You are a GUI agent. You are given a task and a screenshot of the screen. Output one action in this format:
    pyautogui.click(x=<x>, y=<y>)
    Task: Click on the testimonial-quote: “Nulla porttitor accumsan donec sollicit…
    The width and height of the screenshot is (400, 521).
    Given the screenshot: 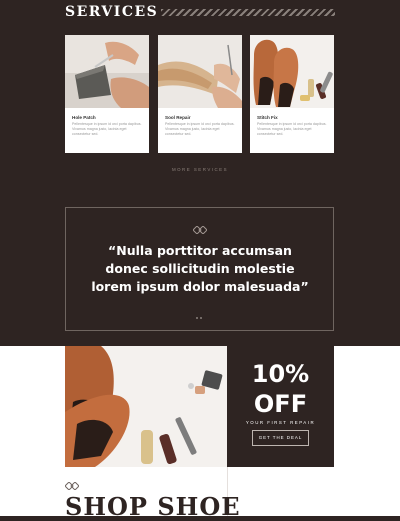 What is the action you would take?
    pyautogui.click(x=200, y=268)
    